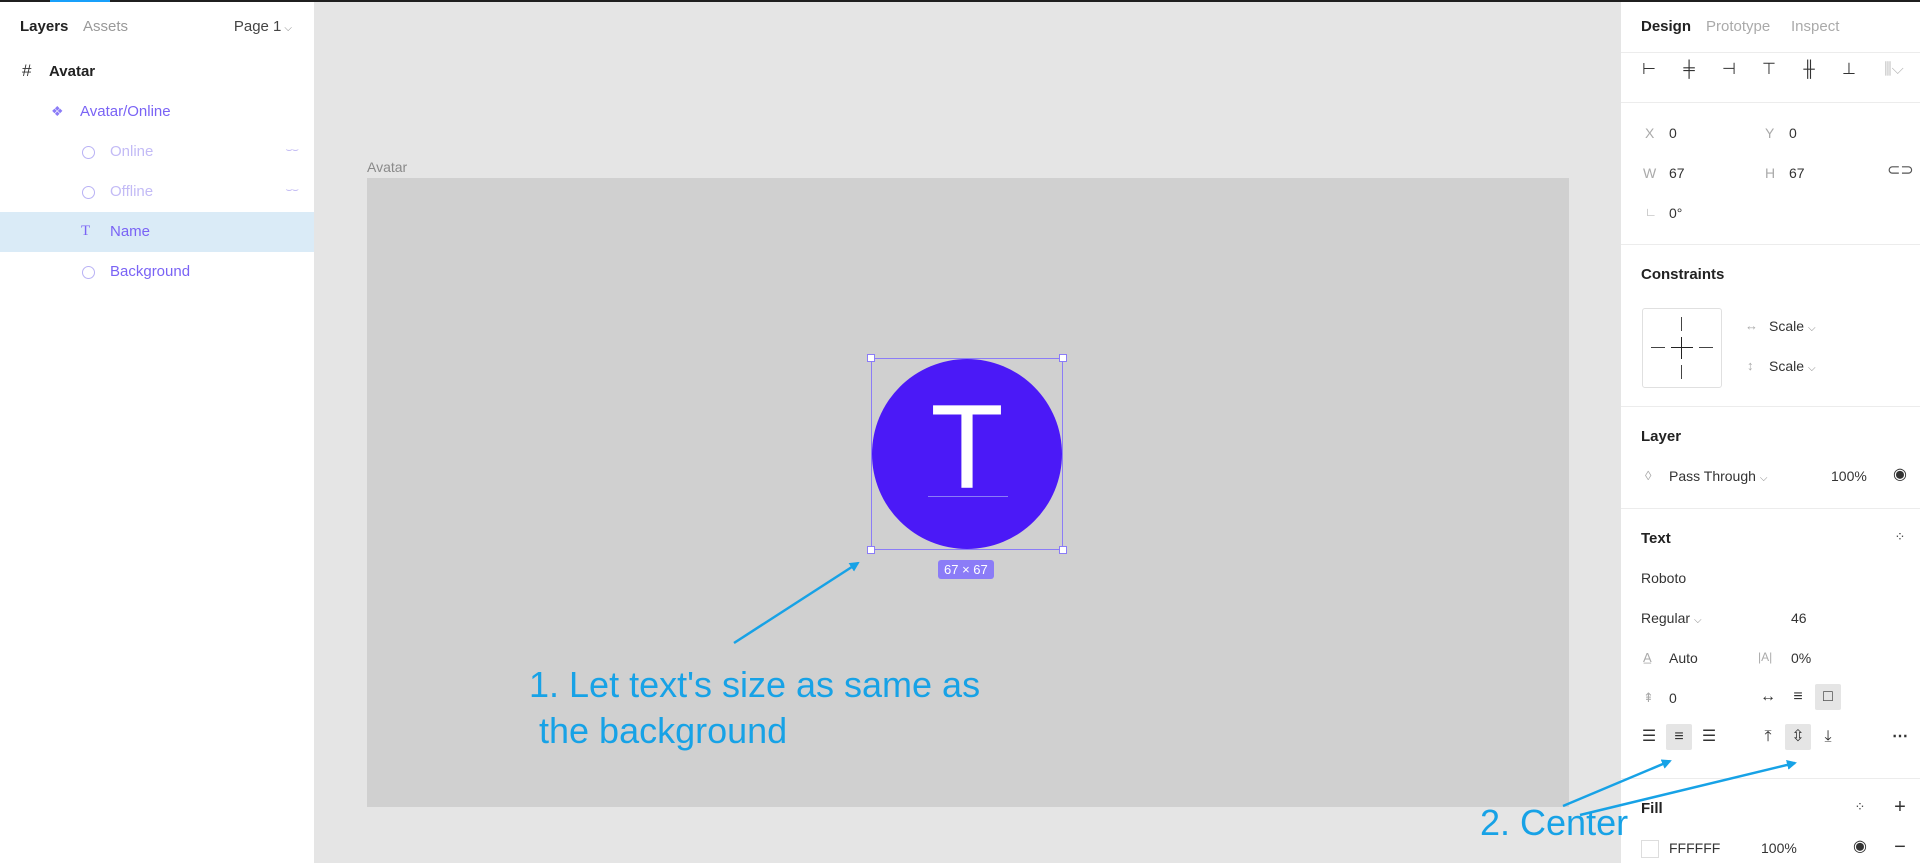 This screenshot has width=1920, height=863. Describe the element at coordinates (1554, 822) in the screenshot. I see `annotation-center: 2. Center` at that location.